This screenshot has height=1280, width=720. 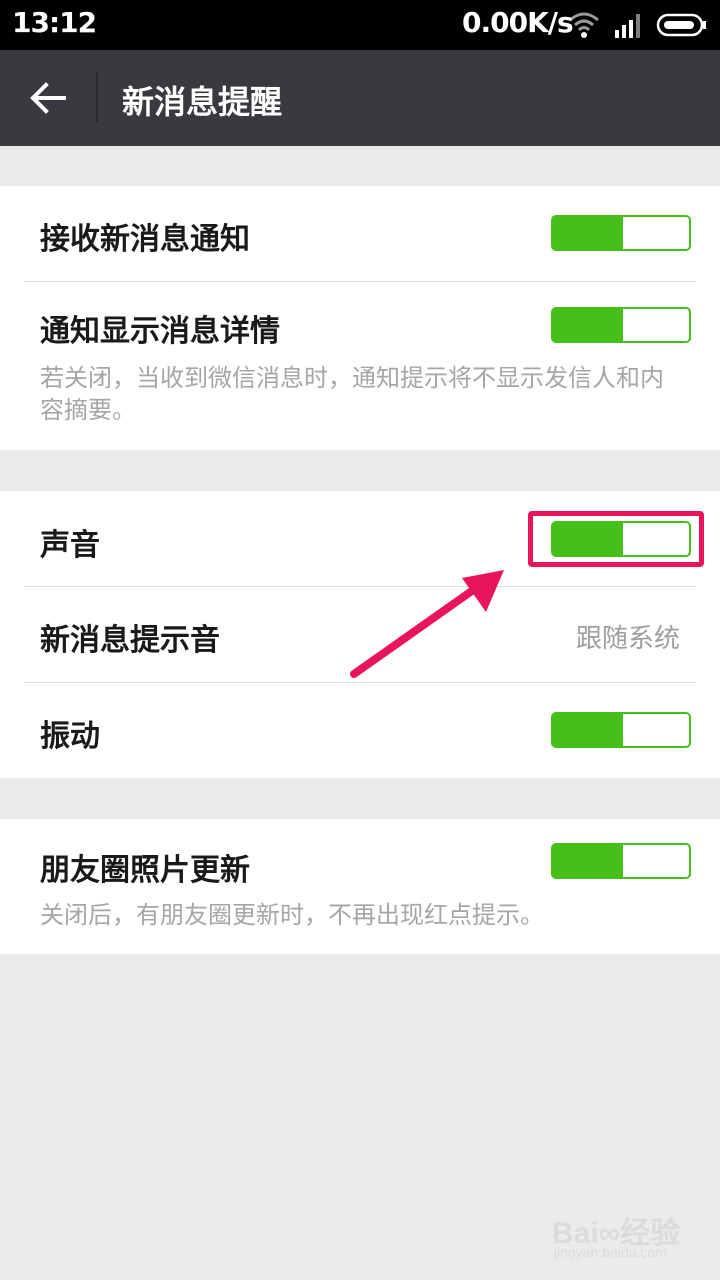 What do you see at coordinates (70, 545) in the screenshot?
I see `sound-label: 声音` at bounding box center [70, 545].